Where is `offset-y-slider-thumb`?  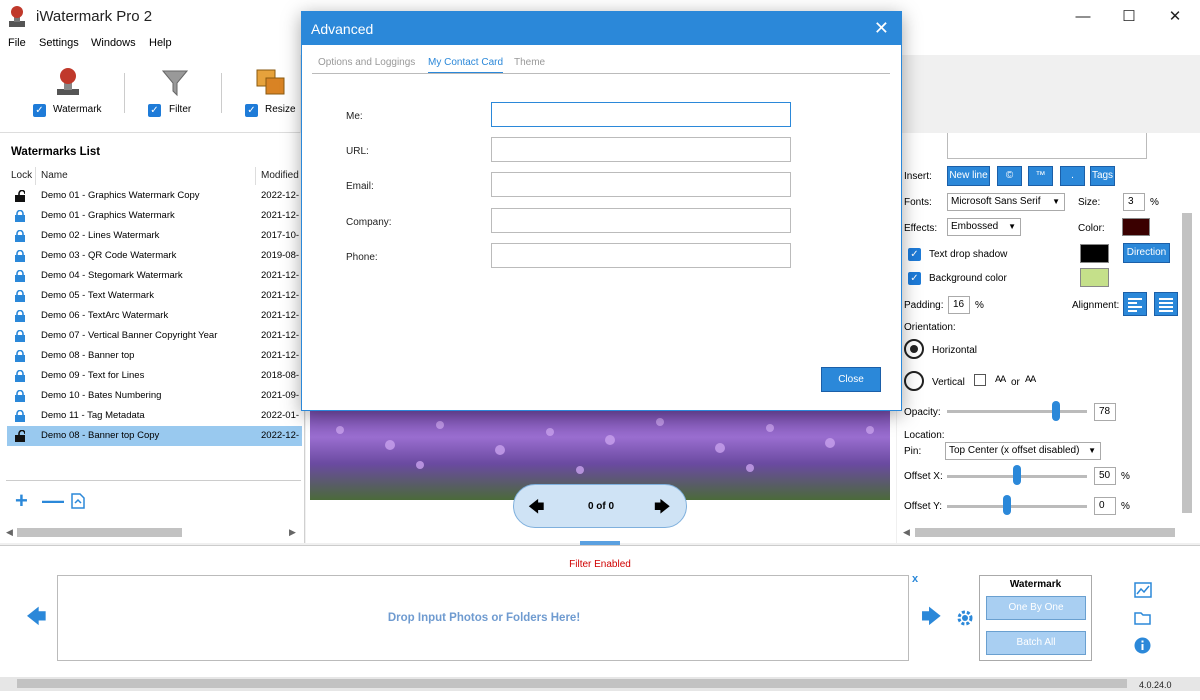
offset-y-slider-thumb is located at coordinates (1007, 505).